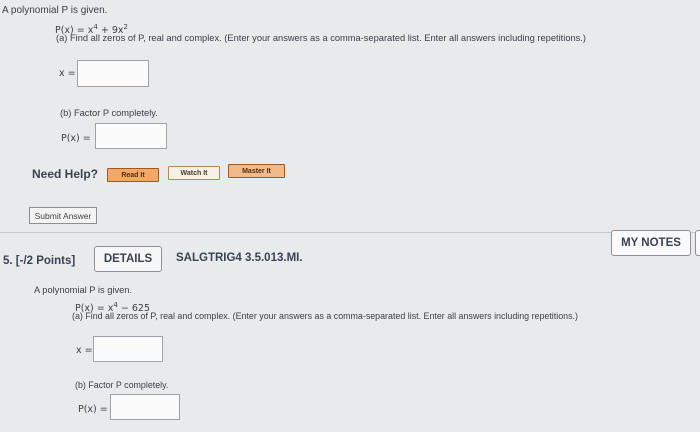  Describe the element at coordinates (113, 73) in the screenshot. I see `q4-zeros-input` at that location.